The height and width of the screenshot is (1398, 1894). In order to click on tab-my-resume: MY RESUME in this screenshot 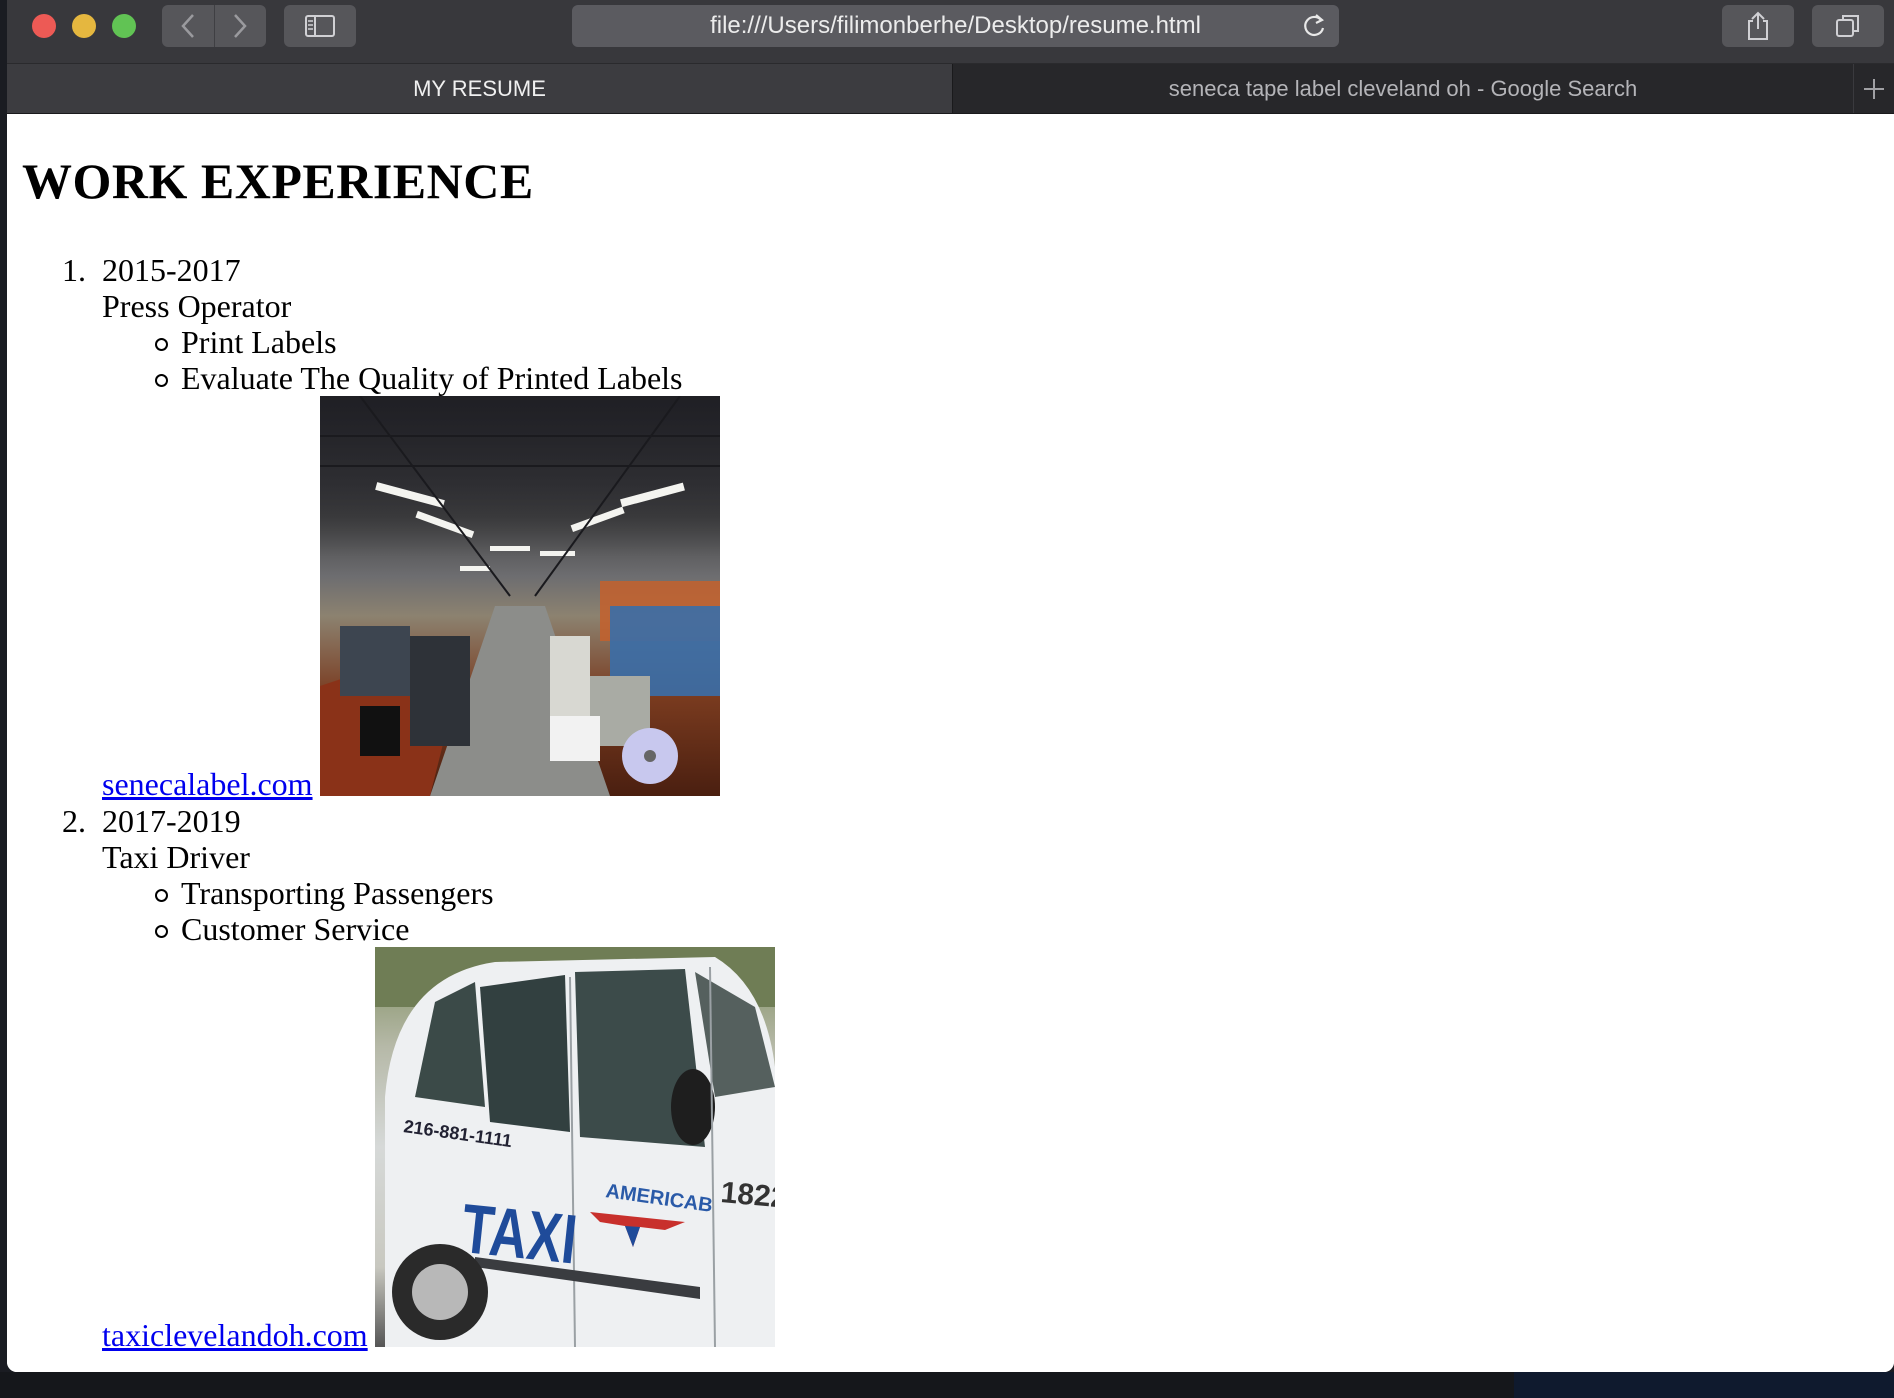, I will do `click(480, 88)`.